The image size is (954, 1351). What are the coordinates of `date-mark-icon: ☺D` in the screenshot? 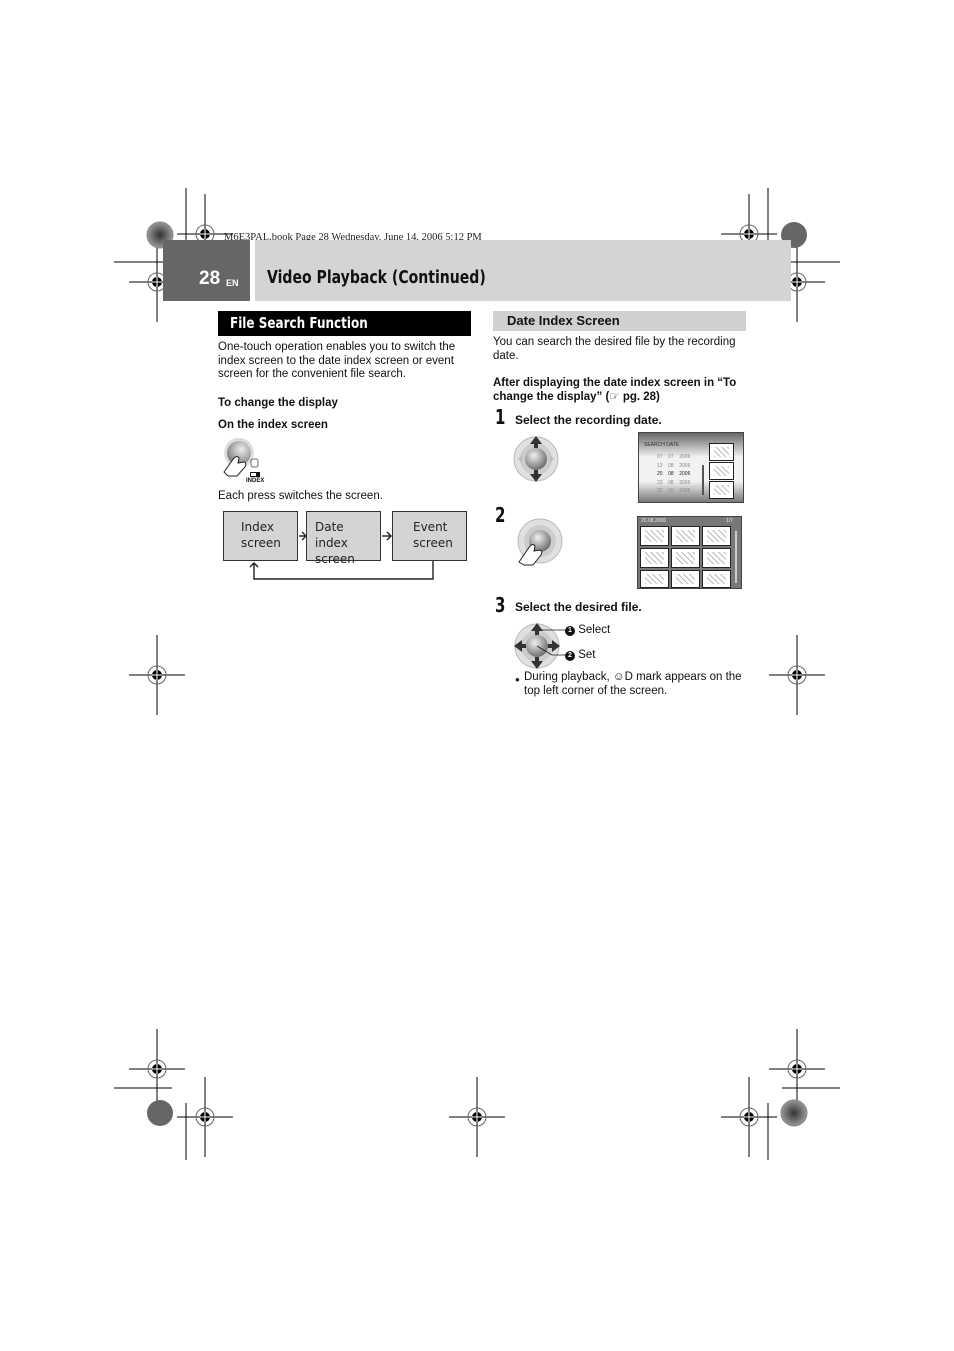 It's located at (622, 677).